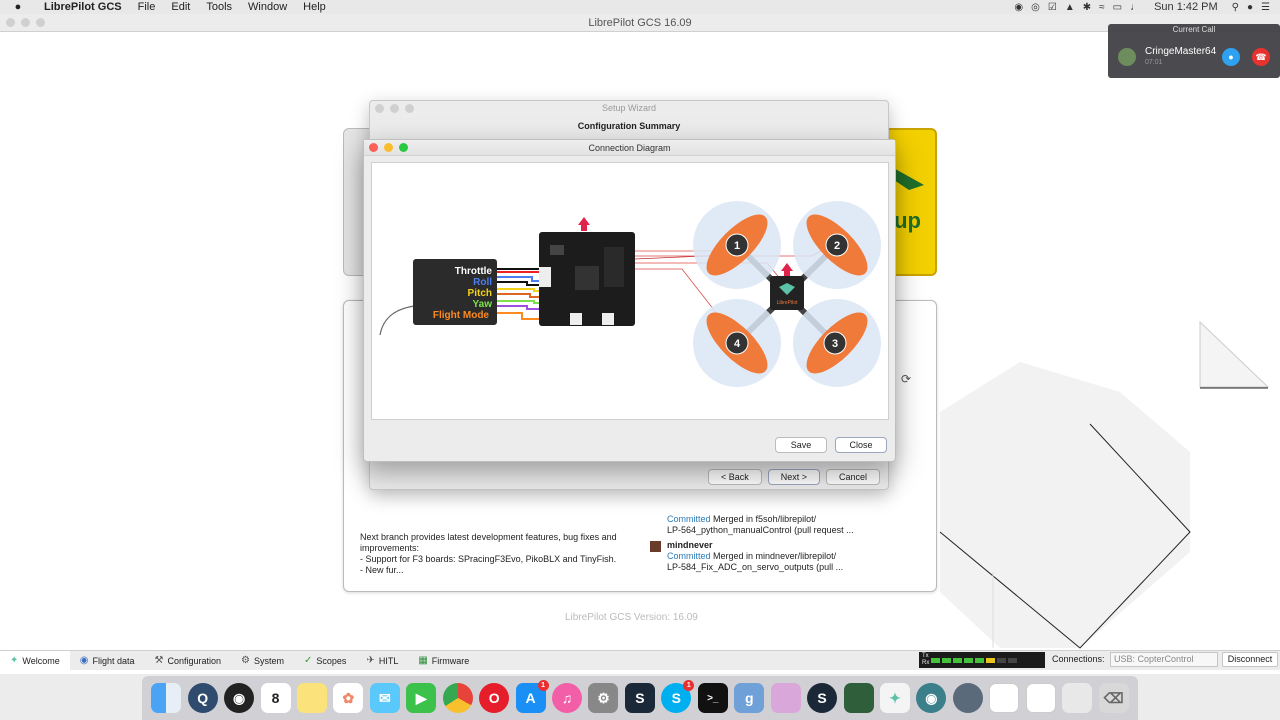 The width and height of the screenshot is (1280, 720). Describe the element at coordinates (906, 379) in the screenshot. I see `refresh-icon: ⟳` at that location.